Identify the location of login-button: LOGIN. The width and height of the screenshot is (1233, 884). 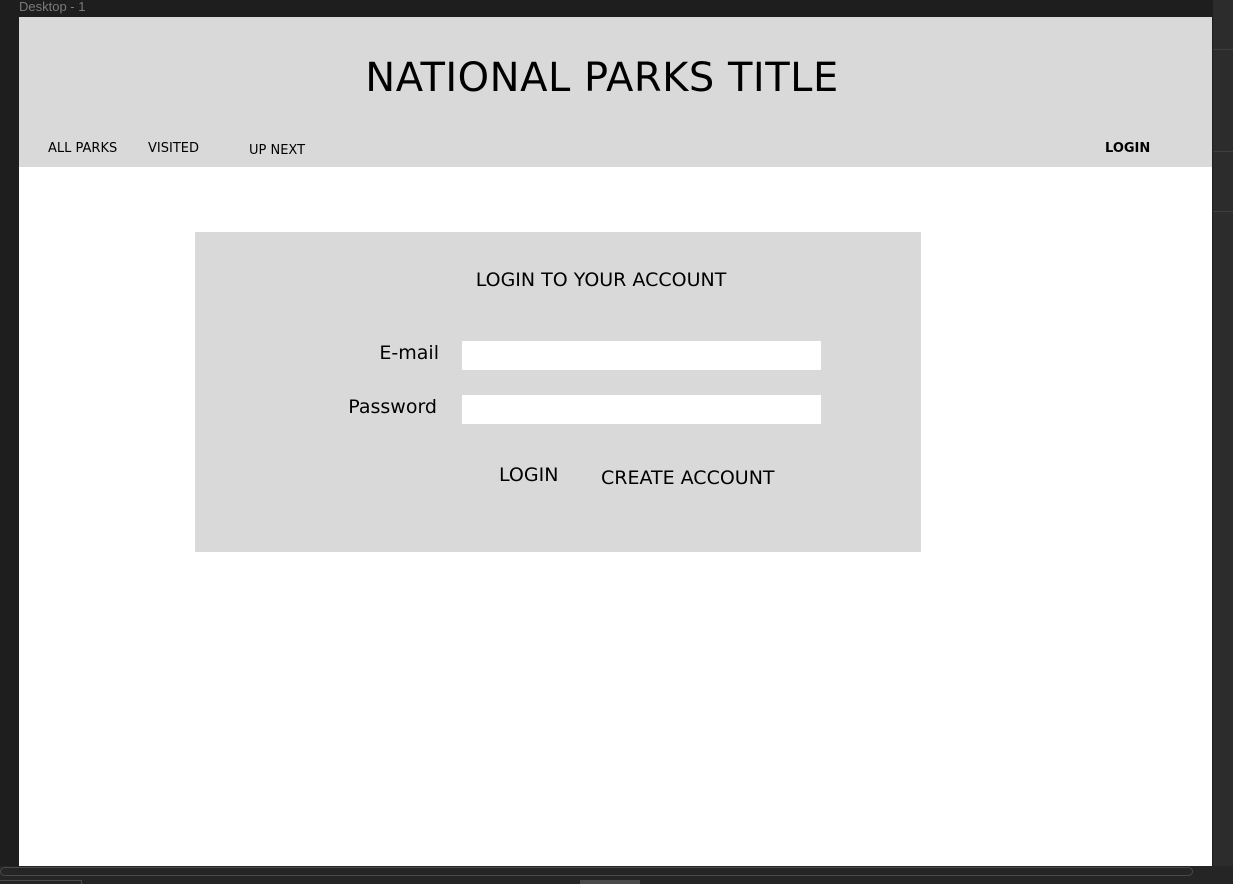
(528, 475).